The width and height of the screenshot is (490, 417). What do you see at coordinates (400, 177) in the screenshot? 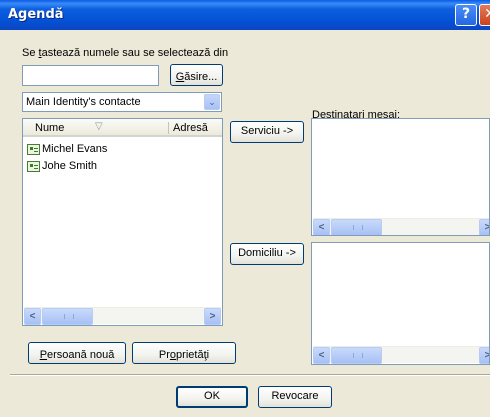
I see `work-recipients-list: < >` at bounding box center [400, 177].